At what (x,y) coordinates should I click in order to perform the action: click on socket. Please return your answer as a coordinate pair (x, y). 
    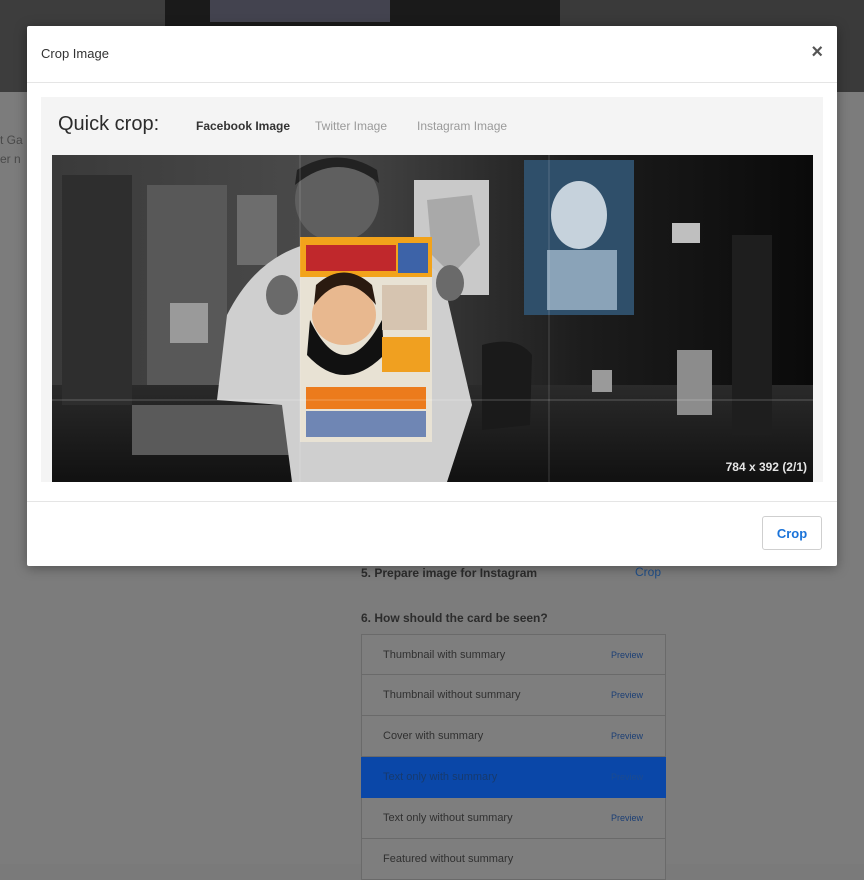
    Looking at the image, I should click on (602, 381).